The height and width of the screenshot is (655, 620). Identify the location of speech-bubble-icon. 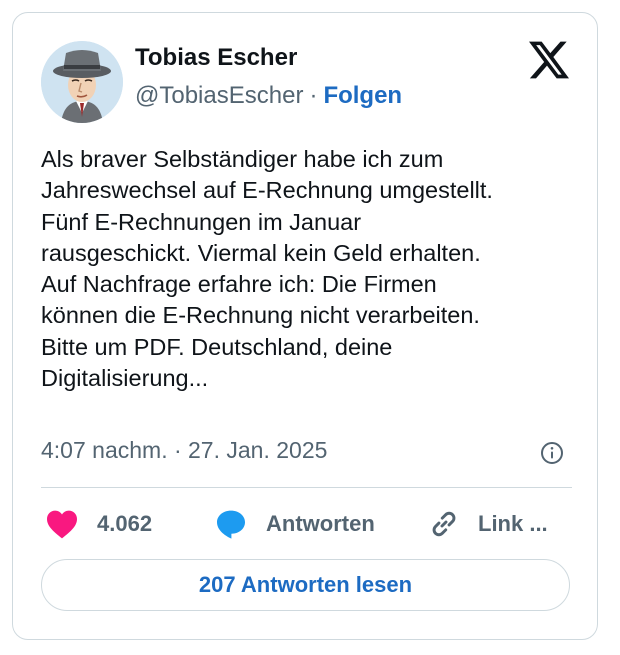
(231, 524).